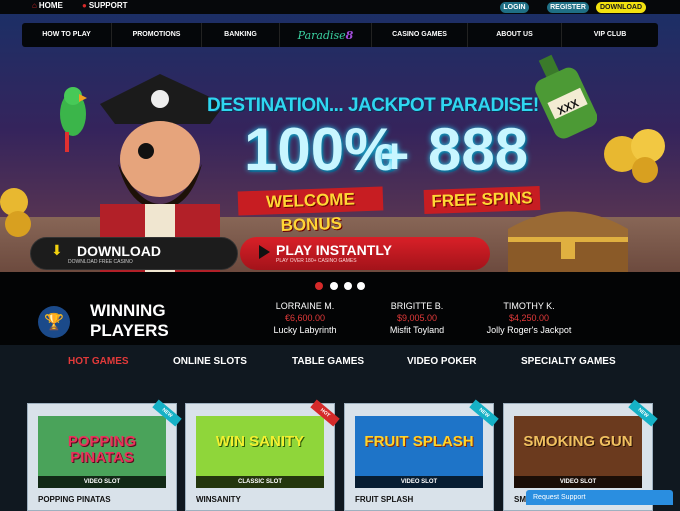 The image size is (680, 511). I want to click on download-casino-button: ⬇ DOWNLOAD DOWNLOAD FREE CASINO, so click(134, 253).